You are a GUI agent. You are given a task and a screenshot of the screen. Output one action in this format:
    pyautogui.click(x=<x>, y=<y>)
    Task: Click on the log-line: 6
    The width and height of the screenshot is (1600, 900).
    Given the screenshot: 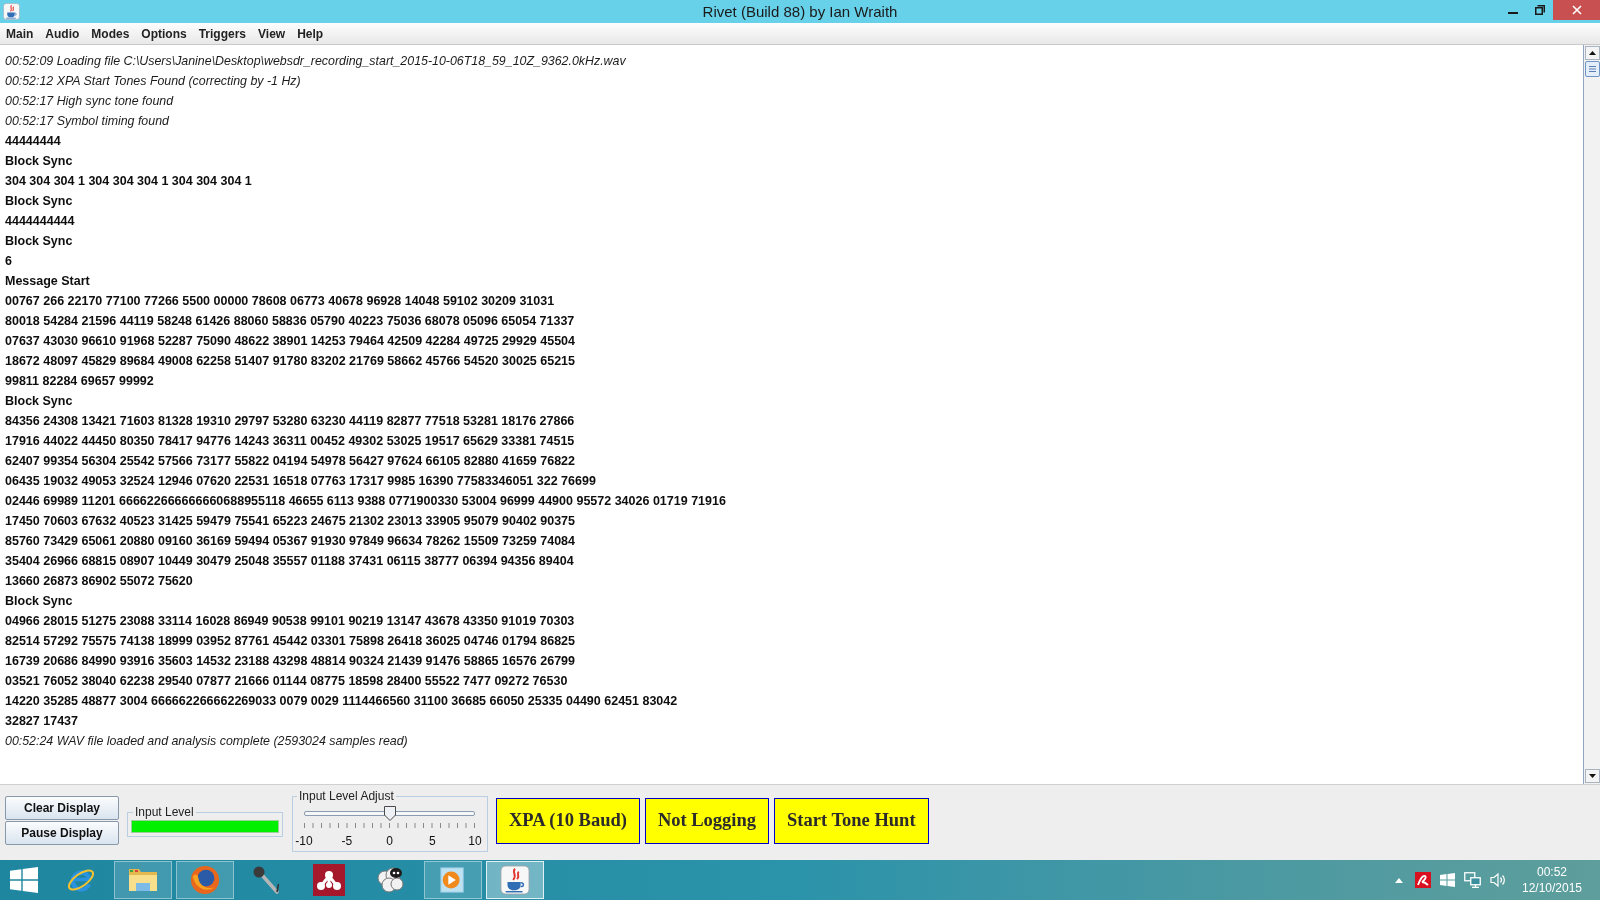 What is the action you would take?
    pyautogui.click(x=8, y=261)
    